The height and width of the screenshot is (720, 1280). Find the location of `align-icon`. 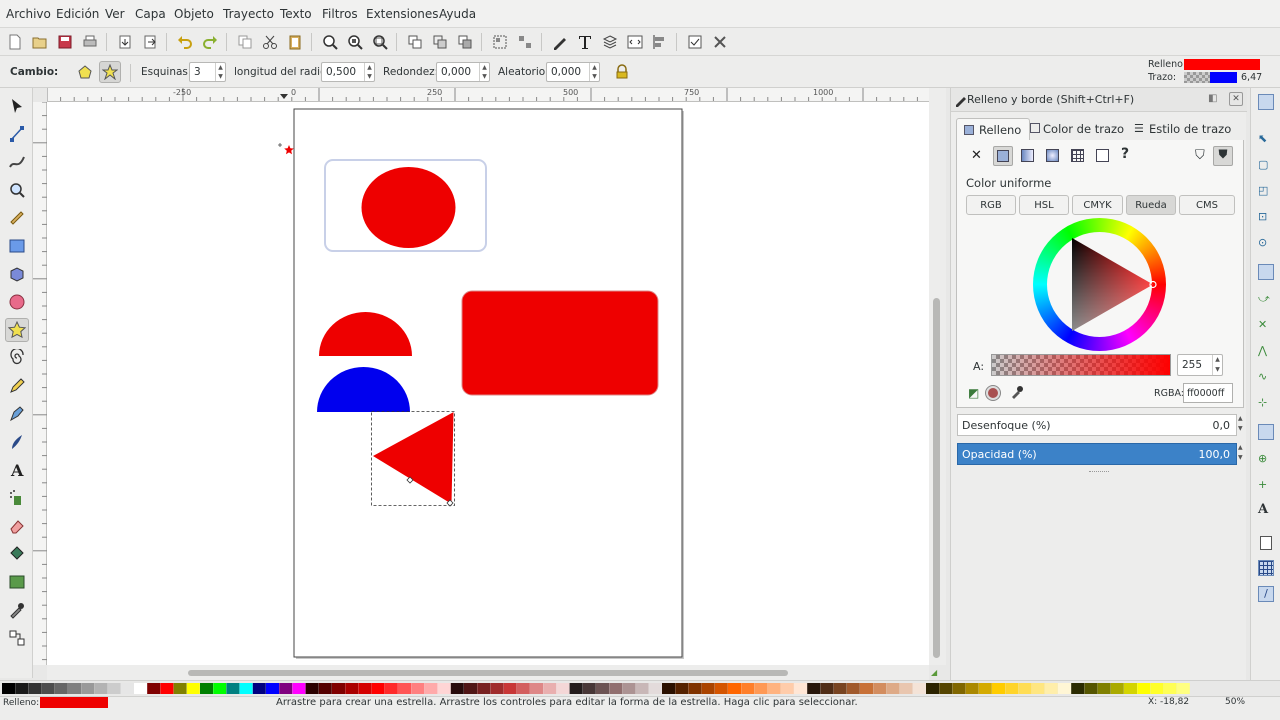

align-icon is located at coordinates (660, 42).